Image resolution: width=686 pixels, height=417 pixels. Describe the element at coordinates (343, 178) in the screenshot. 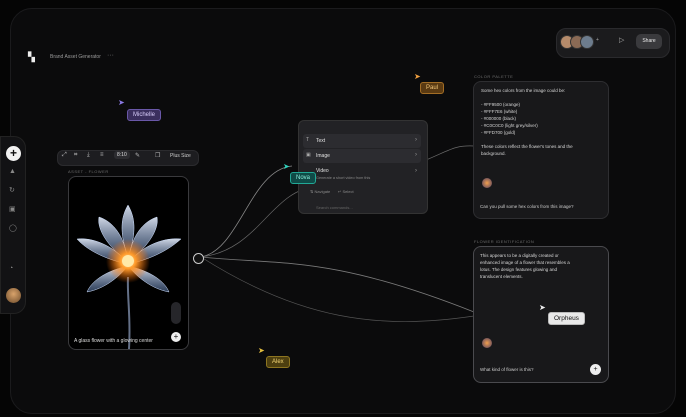

I see `menu-item-sub: Generate a short video from this` at that location.